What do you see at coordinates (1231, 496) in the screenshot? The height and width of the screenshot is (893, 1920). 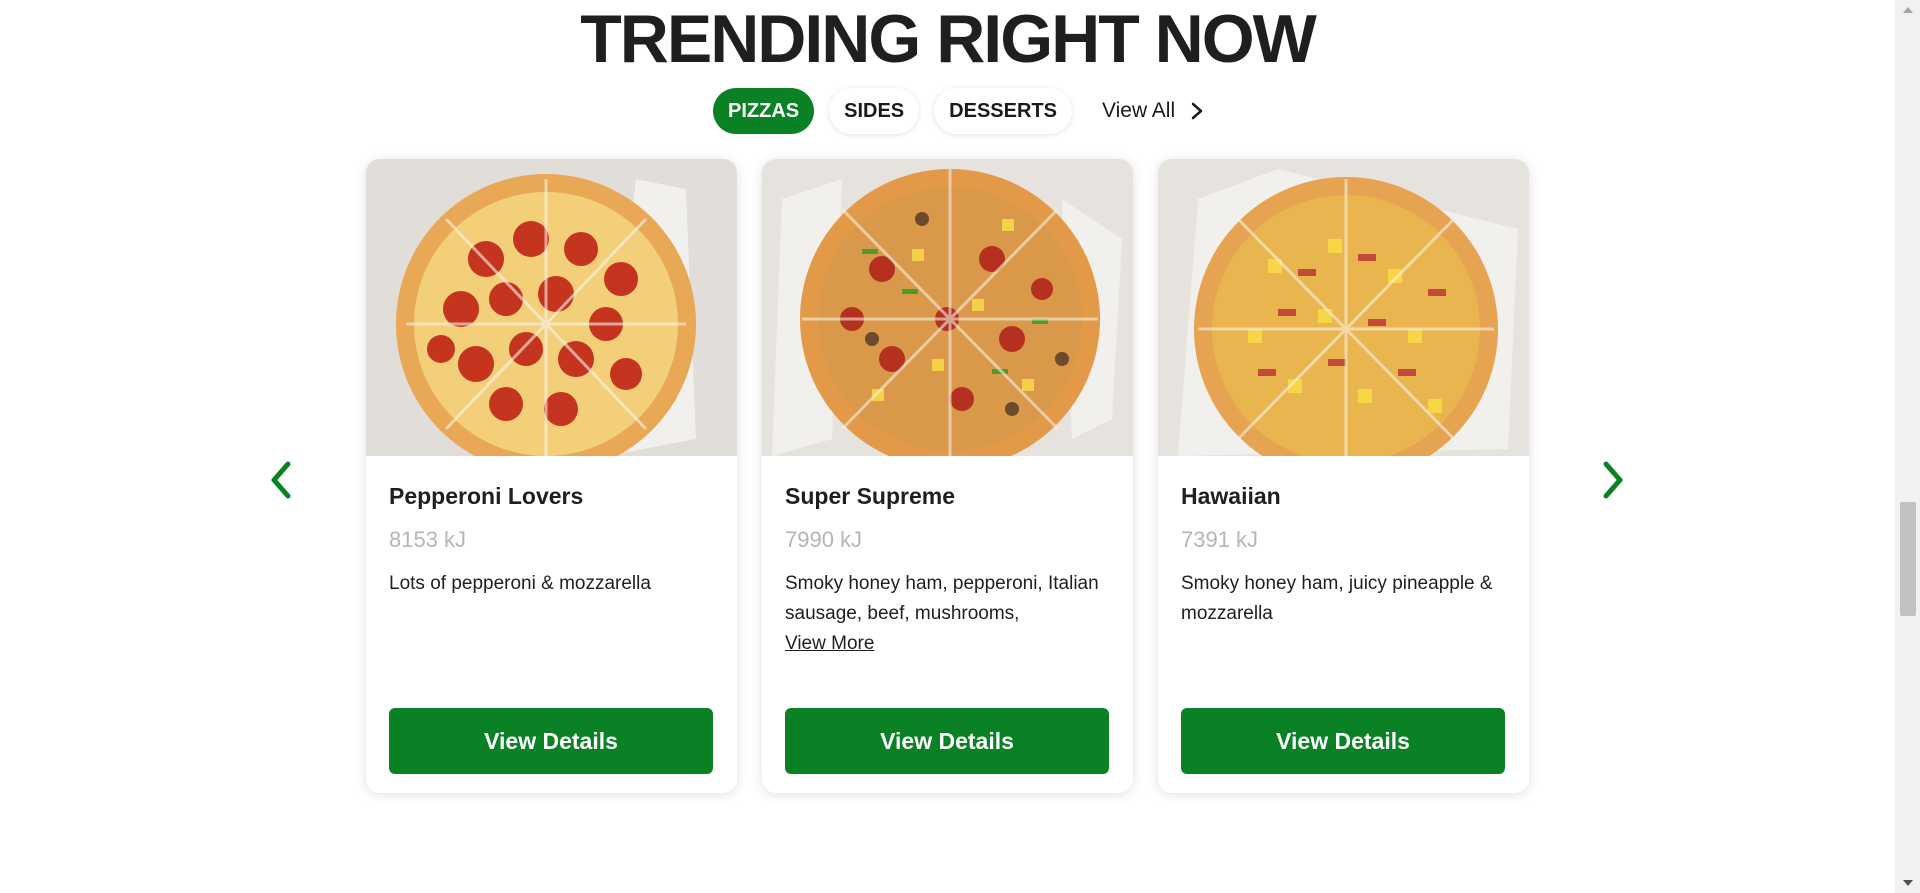 I see `product-name: Hawaiian` at bounding box center [1231, 496].